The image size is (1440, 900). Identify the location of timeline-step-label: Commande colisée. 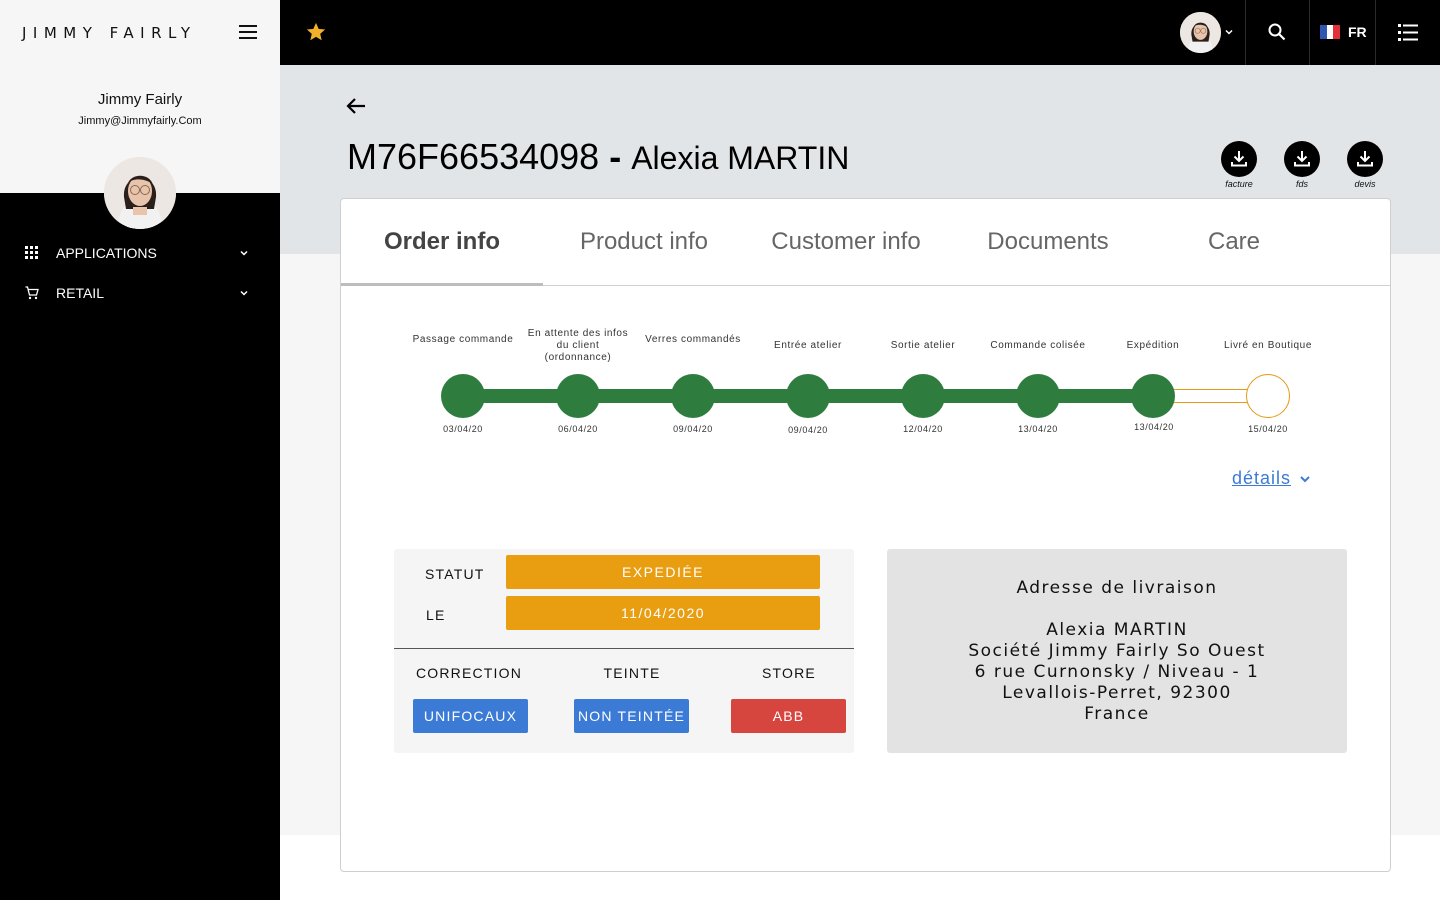
(1038, 345).